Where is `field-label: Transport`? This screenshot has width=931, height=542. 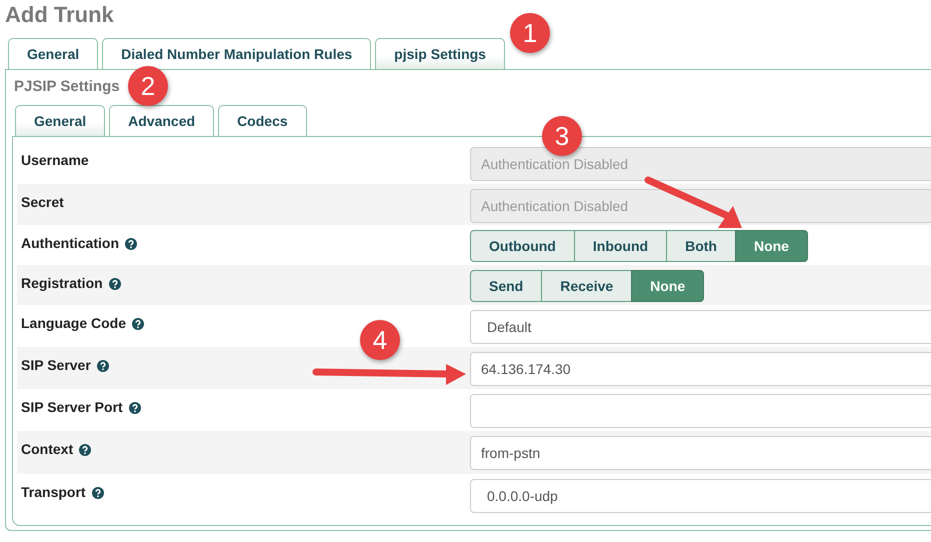
field-label: Transport is located at coordinates (53, 492).